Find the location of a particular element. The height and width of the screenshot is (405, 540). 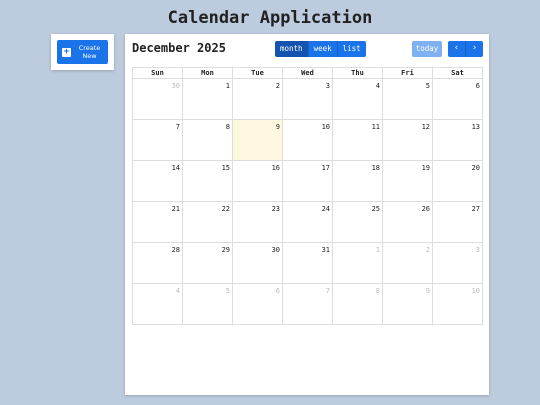

day-cell: 15 is located at coordinates (208, 181).